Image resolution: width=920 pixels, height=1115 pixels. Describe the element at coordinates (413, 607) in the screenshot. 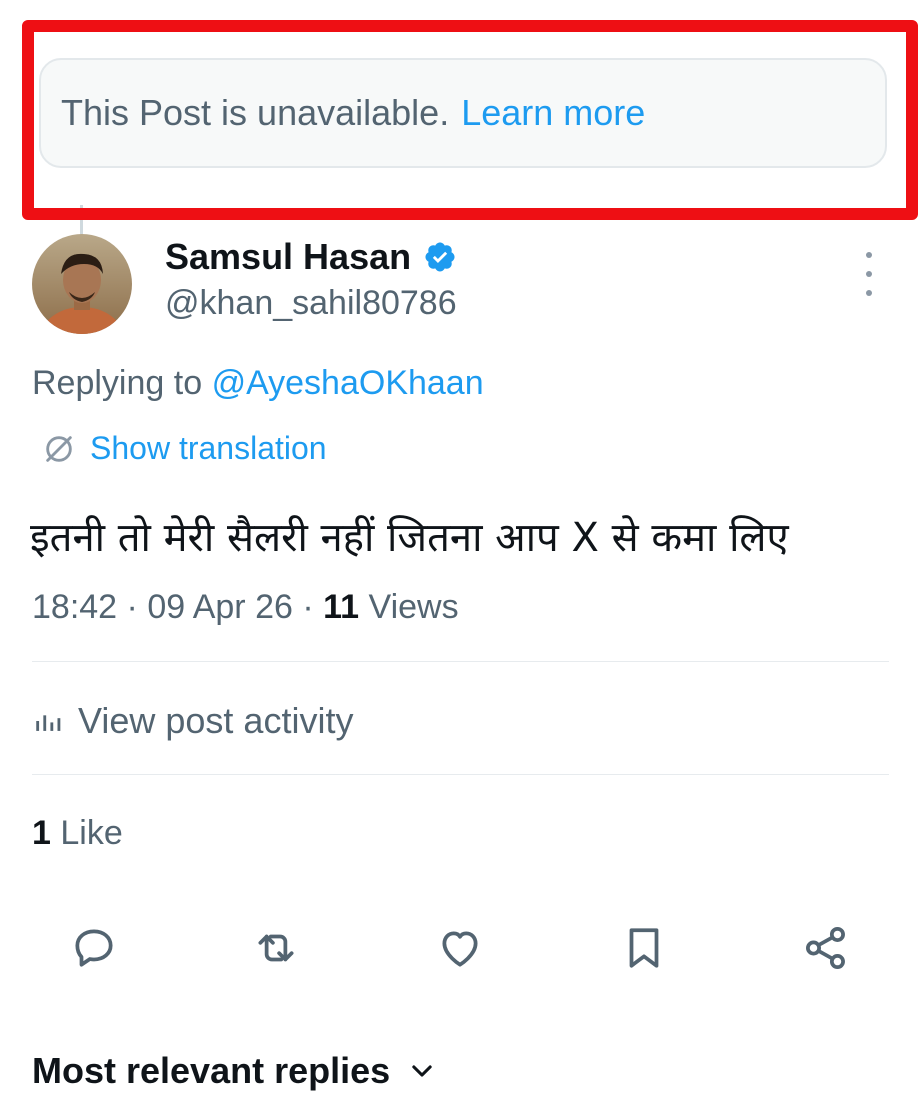

I see `views-label: Views` at that location.